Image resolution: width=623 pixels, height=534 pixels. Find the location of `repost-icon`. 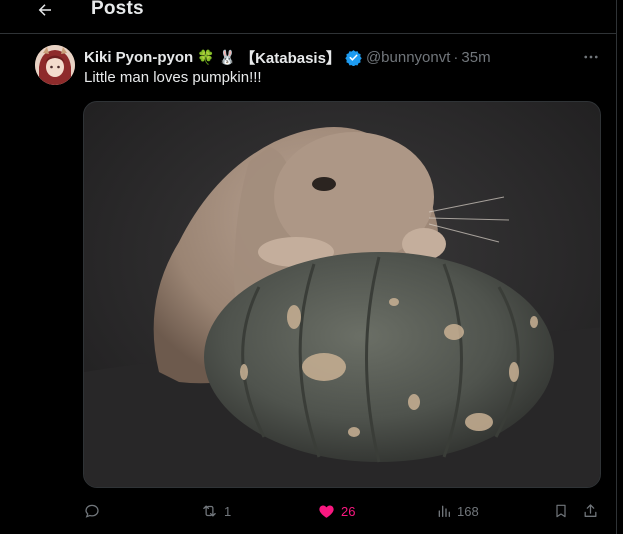

repost-icon is located at coordinates (209, 511).